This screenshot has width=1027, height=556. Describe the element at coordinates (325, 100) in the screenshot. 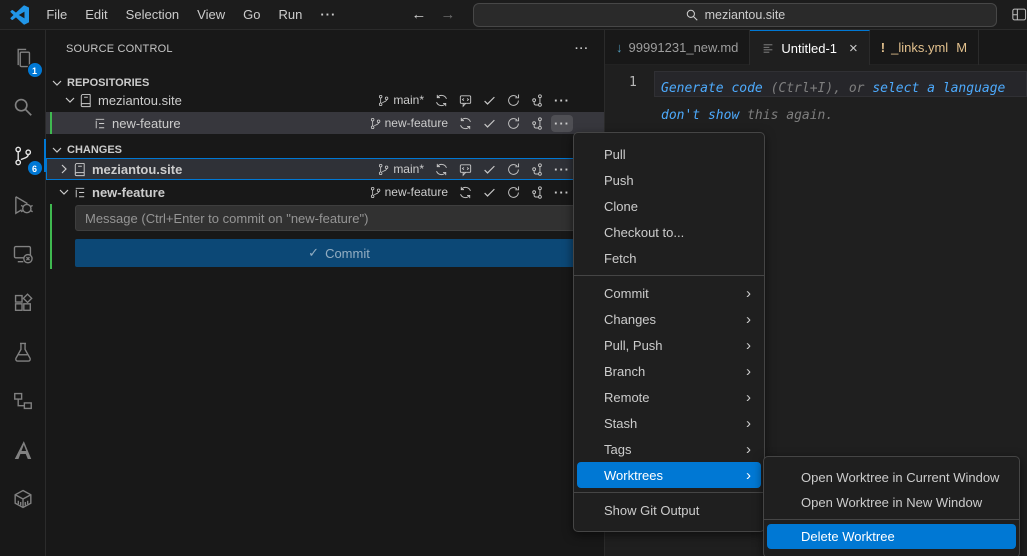

I see `repo-row-meziantou: meziantou.site main* ···` at that location.